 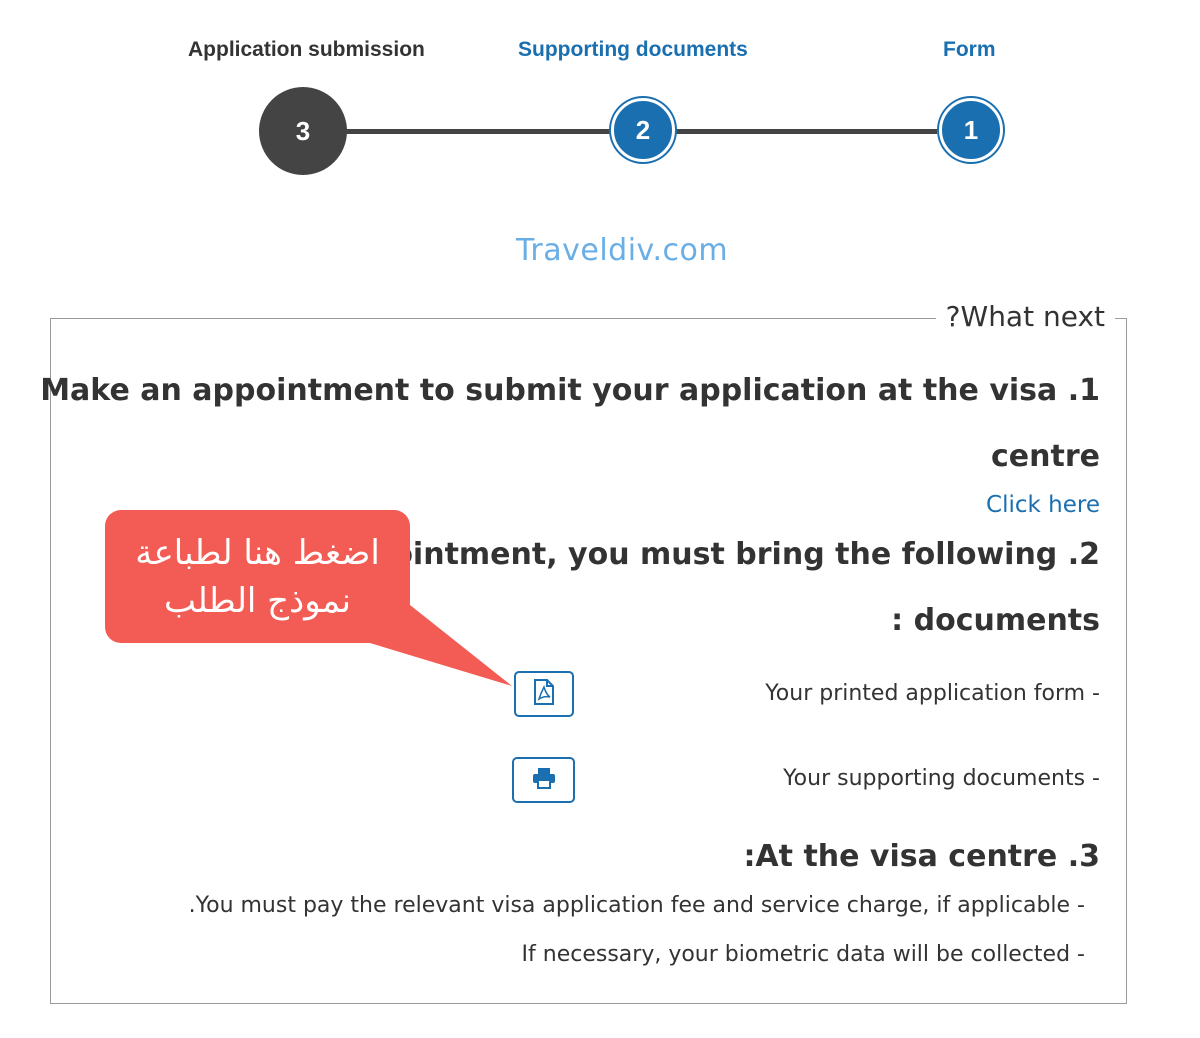 I want to click on section-2-heading-continued: : documents, so click(x=995, y=620).